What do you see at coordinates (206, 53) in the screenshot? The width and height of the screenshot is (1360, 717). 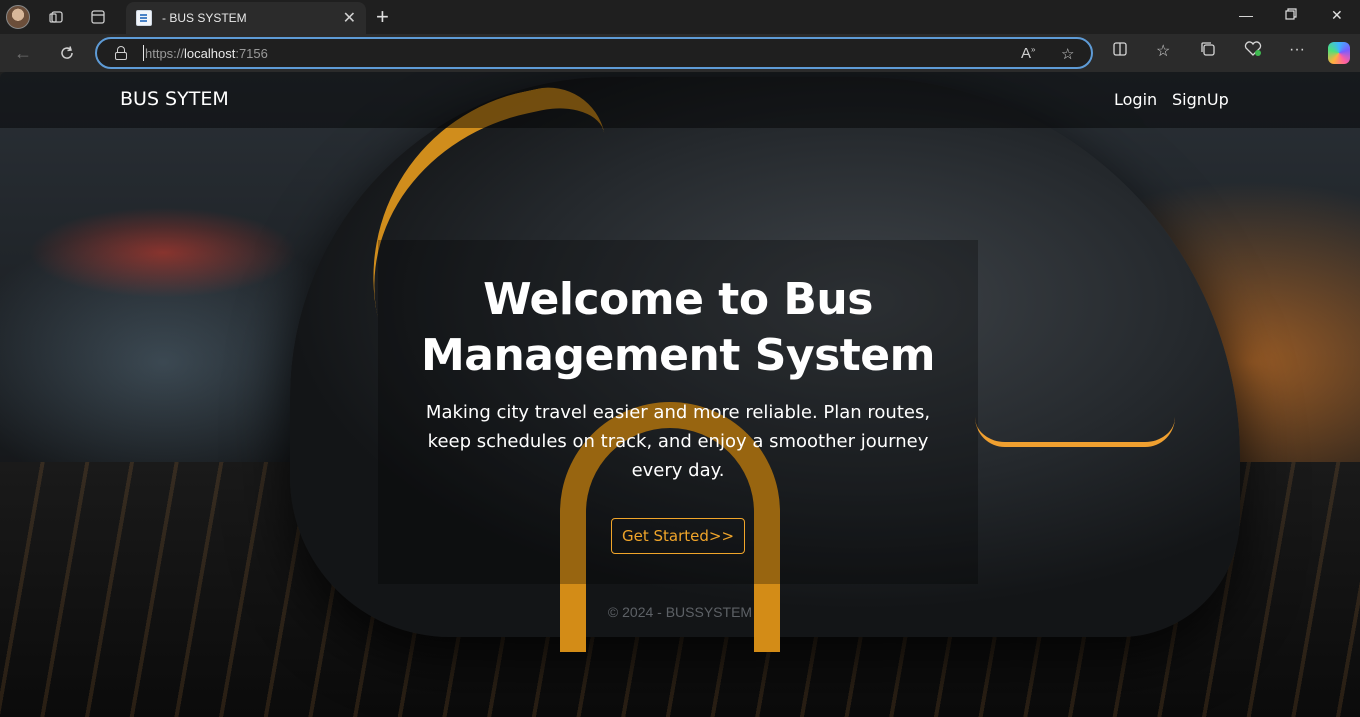 I see `url-text: https://localhost:7156` at bounding box center [206, 53].